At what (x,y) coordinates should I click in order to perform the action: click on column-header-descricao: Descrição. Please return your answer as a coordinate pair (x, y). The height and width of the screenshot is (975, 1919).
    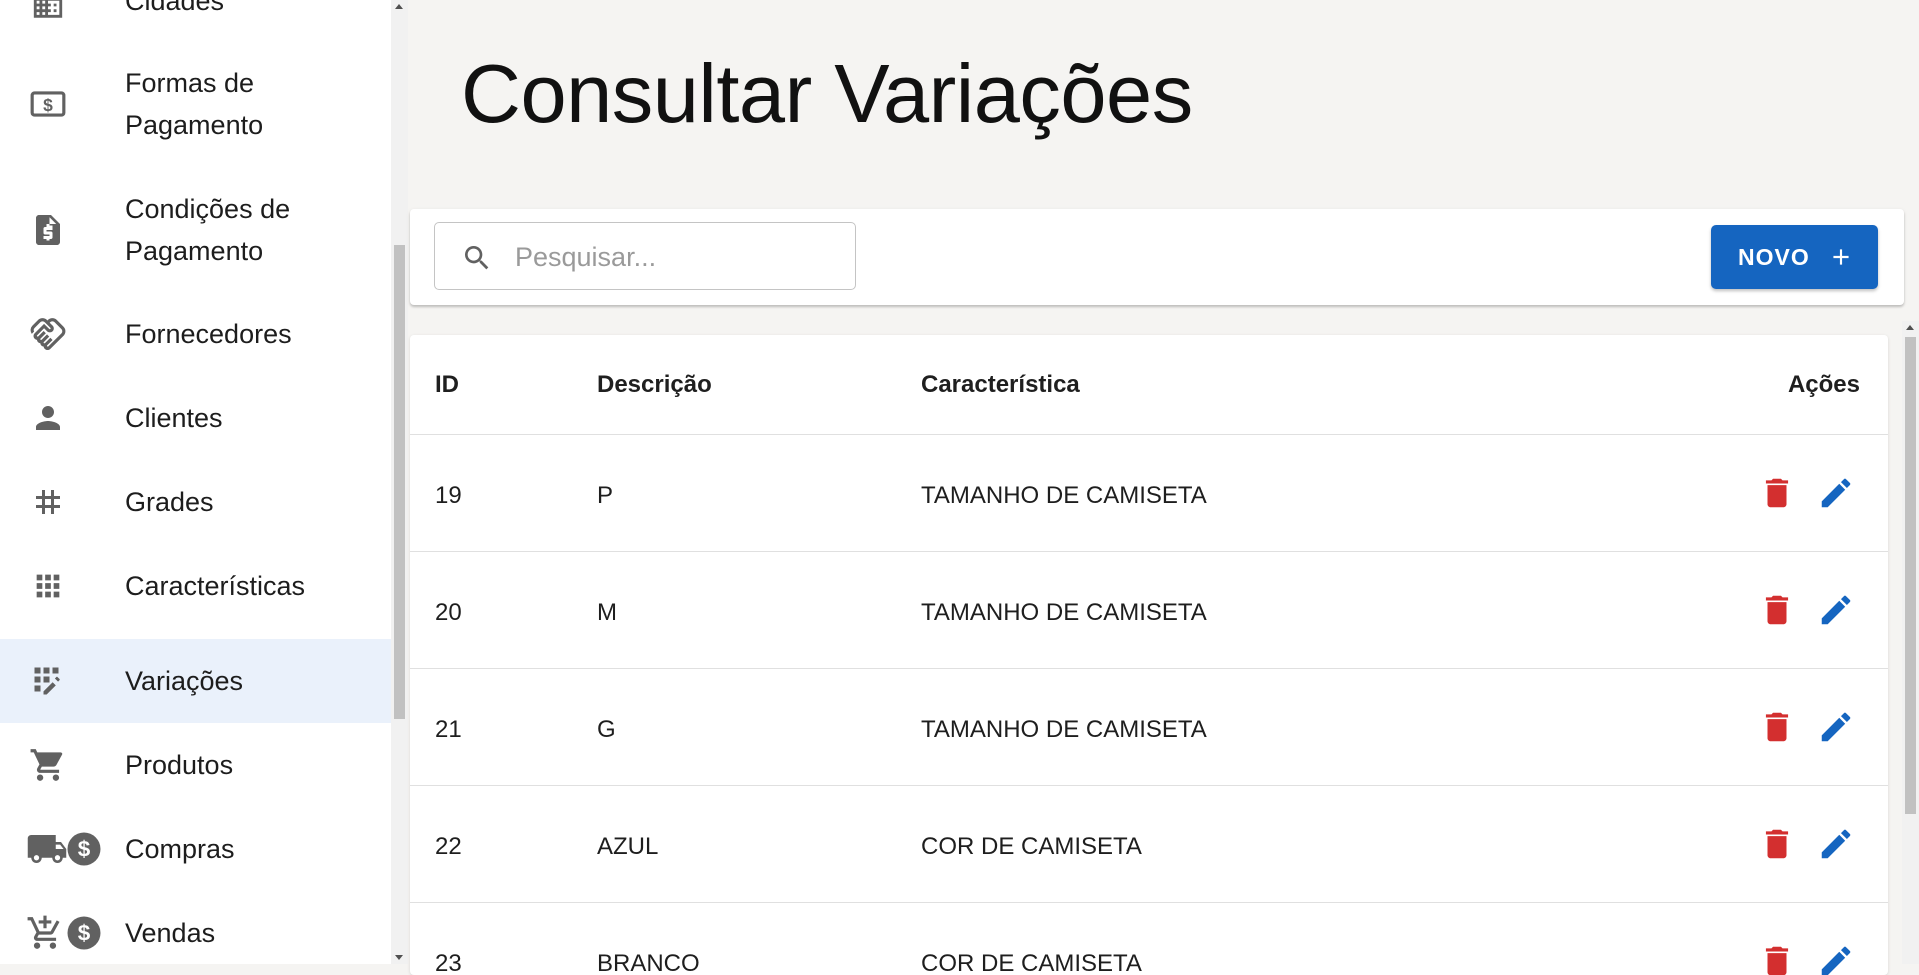
    Looking at the image, I should click on (654, 385).